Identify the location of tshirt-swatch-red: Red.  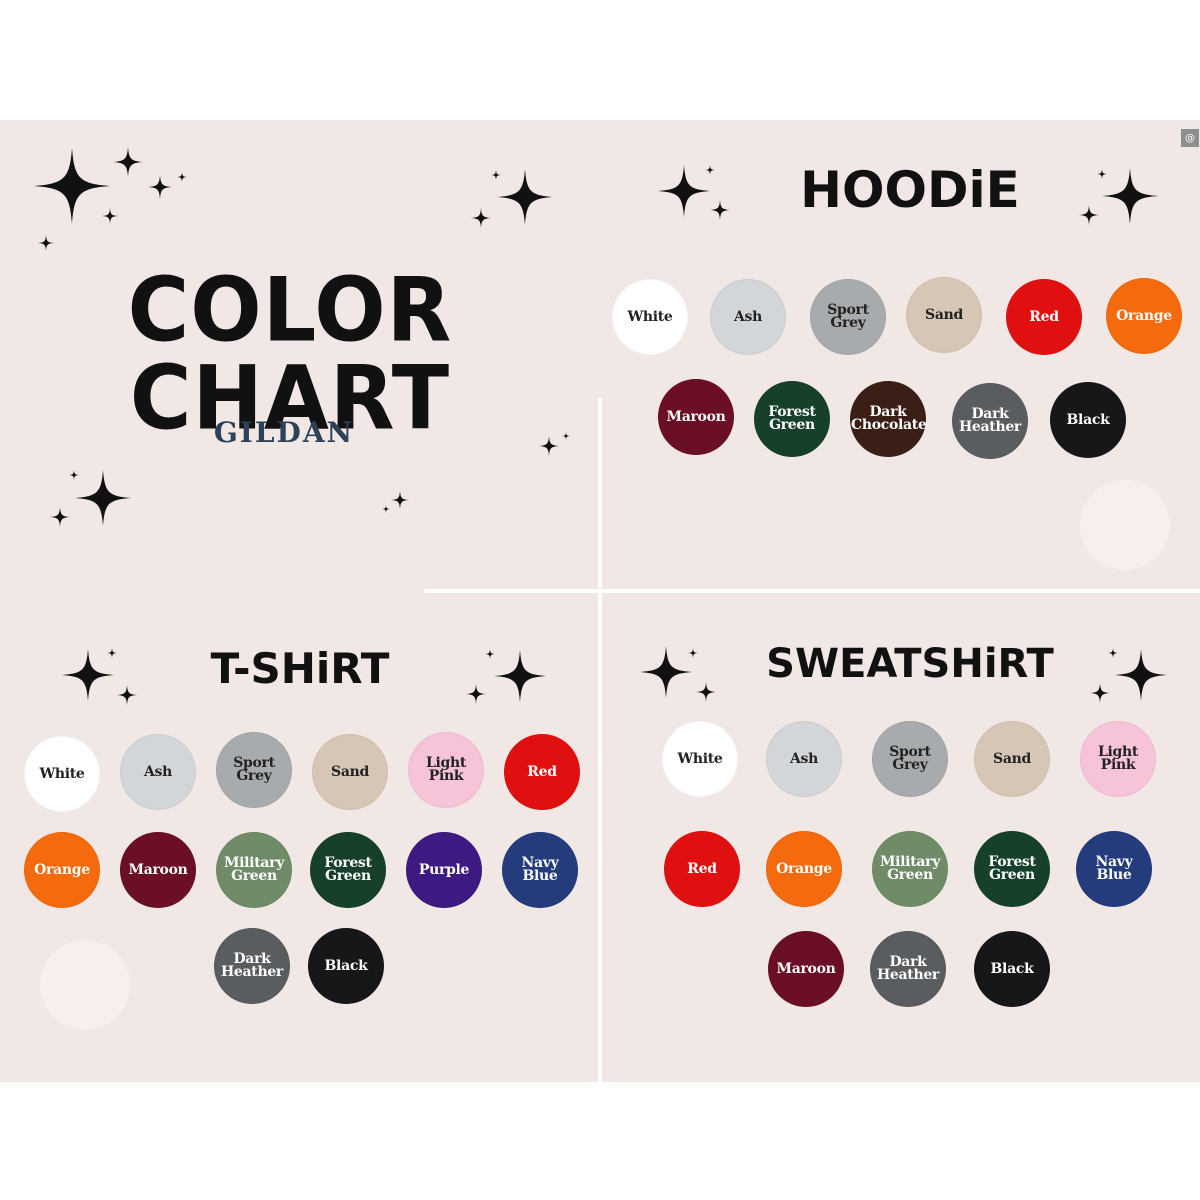
(542, 772).